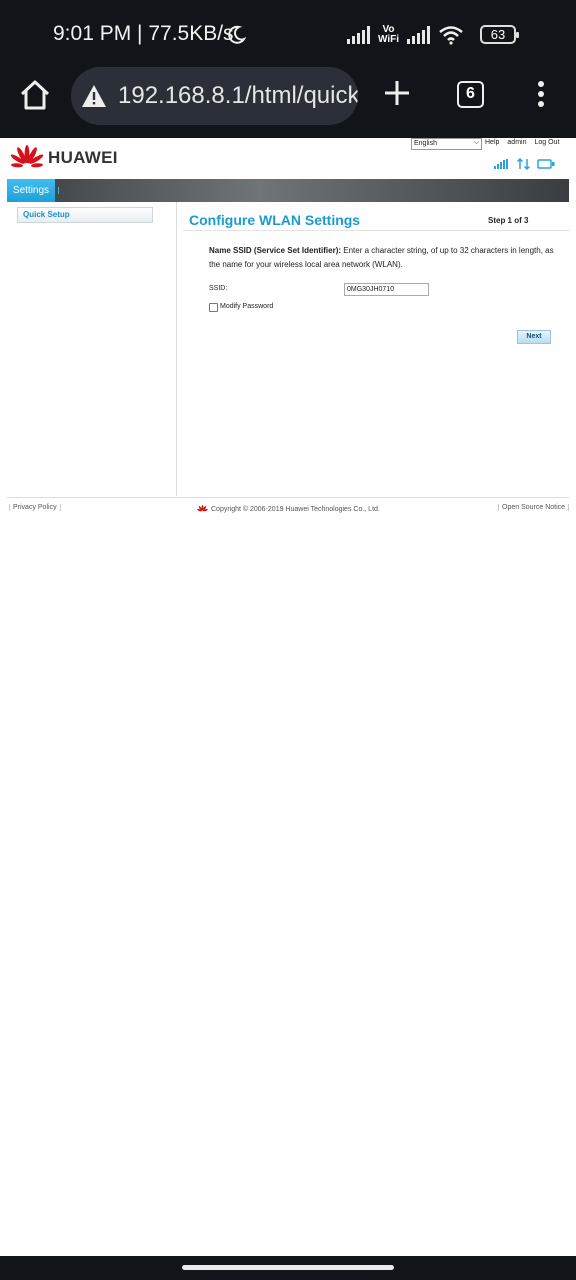  Describe the element at coordinates (288, 190) in the screenshot. I see `main-nav: Settings` at that location.